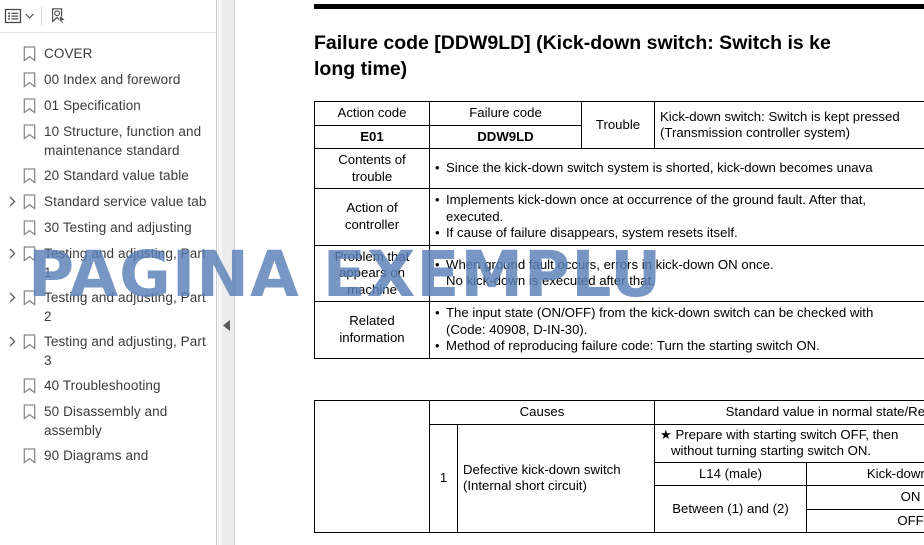  I want to click on bookmark-item-1: 00 Index and foreword, so click(108, 80).